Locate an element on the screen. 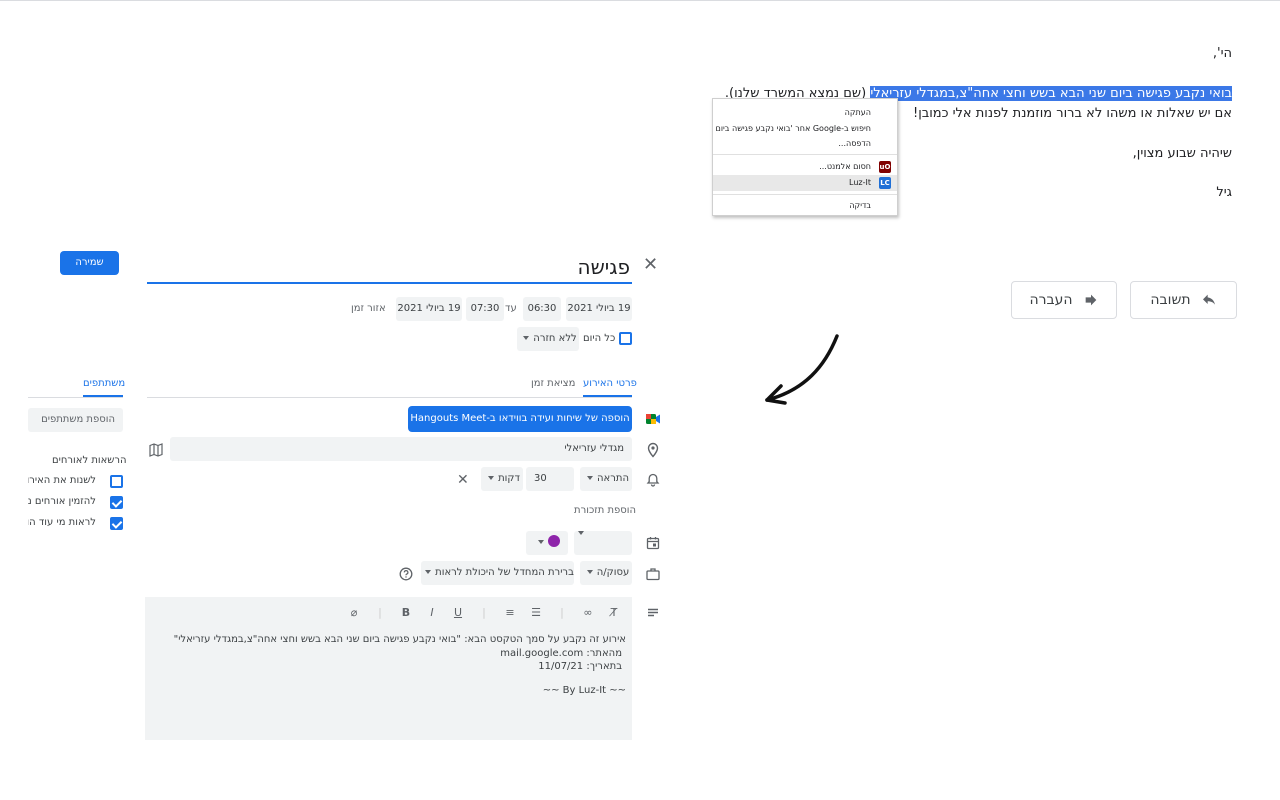 This screenshot has height=800, width=1280. visibility-select: ברירת המחדל של היכולת לראות is located at coordinates (497, 573).